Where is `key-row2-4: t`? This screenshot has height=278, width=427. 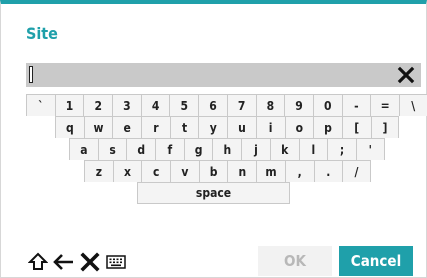
key-row2-4: t is located at coordinates (184, 127).